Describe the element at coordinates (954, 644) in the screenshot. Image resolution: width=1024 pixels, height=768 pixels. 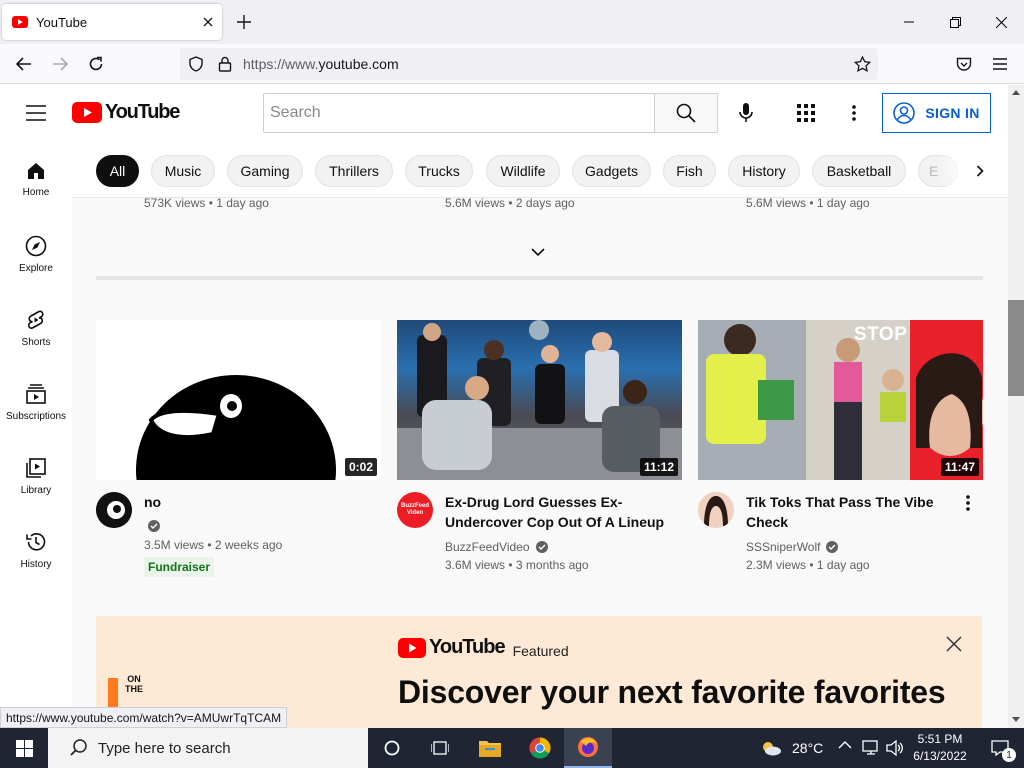
I see `banner-close-icon` at that location.